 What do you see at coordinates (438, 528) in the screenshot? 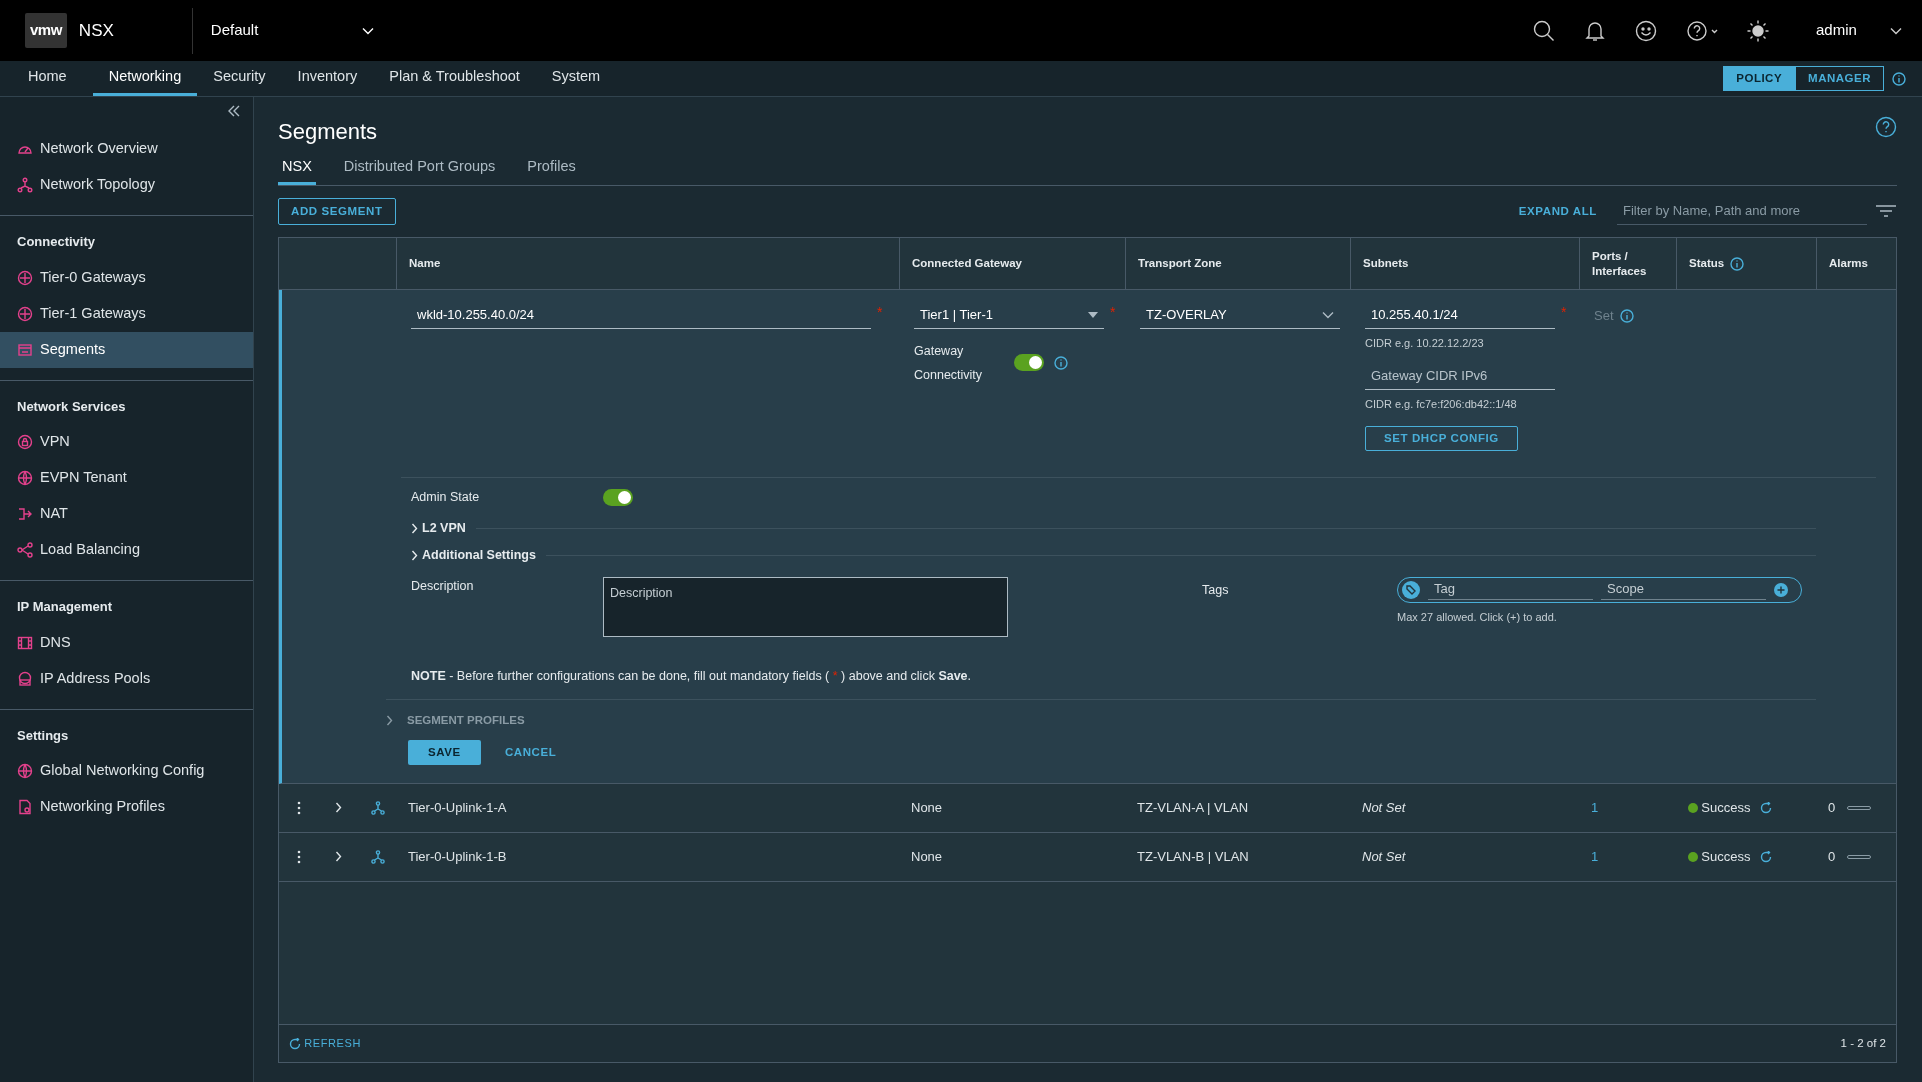
I see `section-toggle: L2 VPN` at bounding box center [438, 528].